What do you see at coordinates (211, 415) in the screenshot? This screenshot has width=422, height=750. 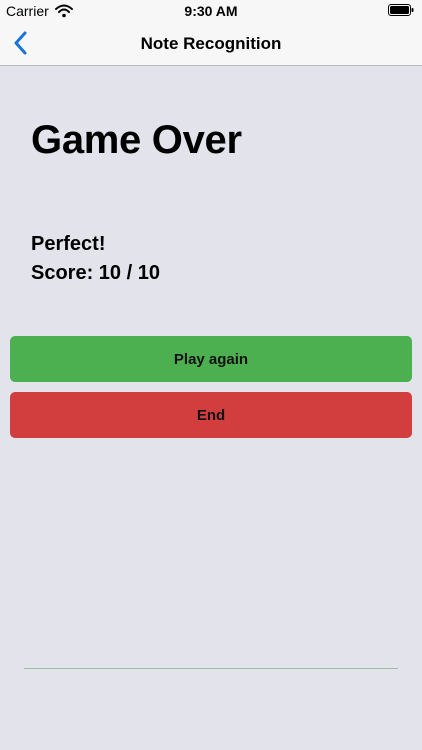 I see `end-button: End` at bounding box center [211, 415].